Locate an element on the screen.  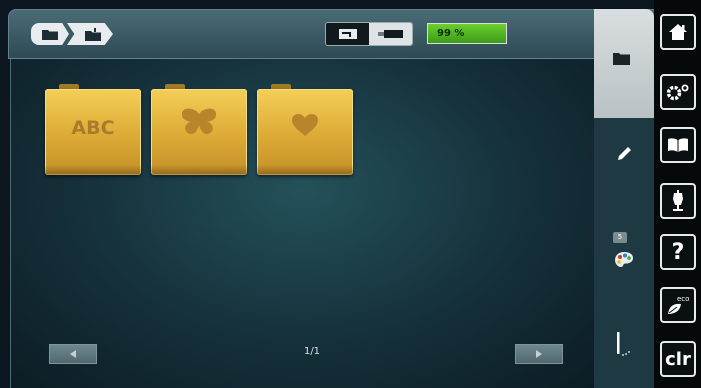
tab-folder is located at coordinates (624, 63).